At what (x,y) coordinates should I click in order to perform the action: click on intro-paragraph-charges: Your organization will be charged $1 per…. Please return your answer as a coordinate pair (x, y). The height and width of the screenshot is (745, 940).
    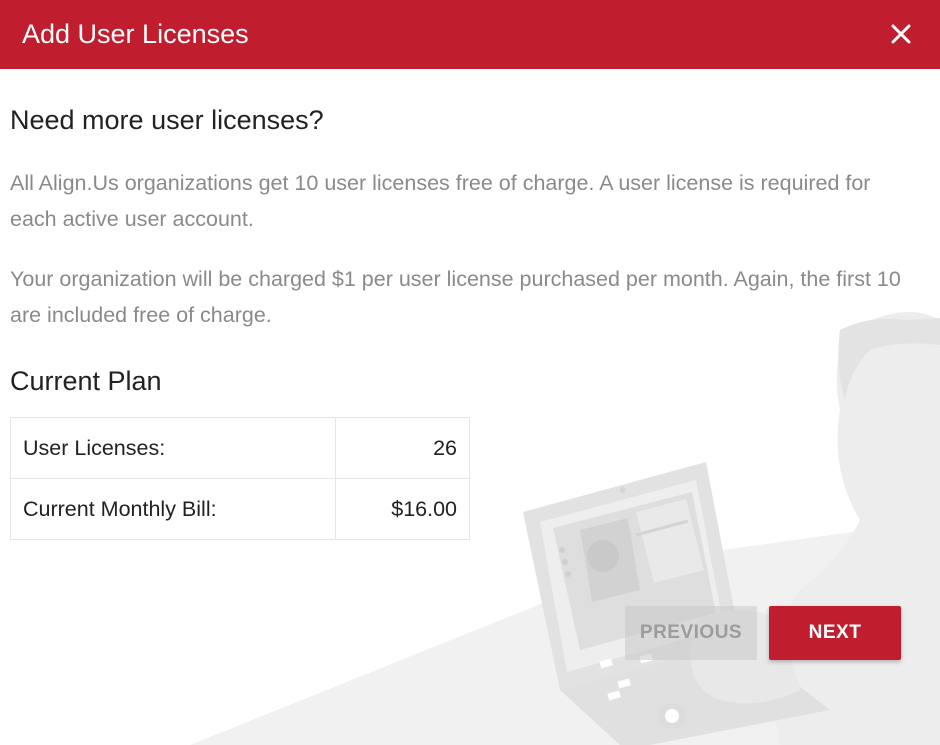
    Looking at the image, I should click on (455, 297).